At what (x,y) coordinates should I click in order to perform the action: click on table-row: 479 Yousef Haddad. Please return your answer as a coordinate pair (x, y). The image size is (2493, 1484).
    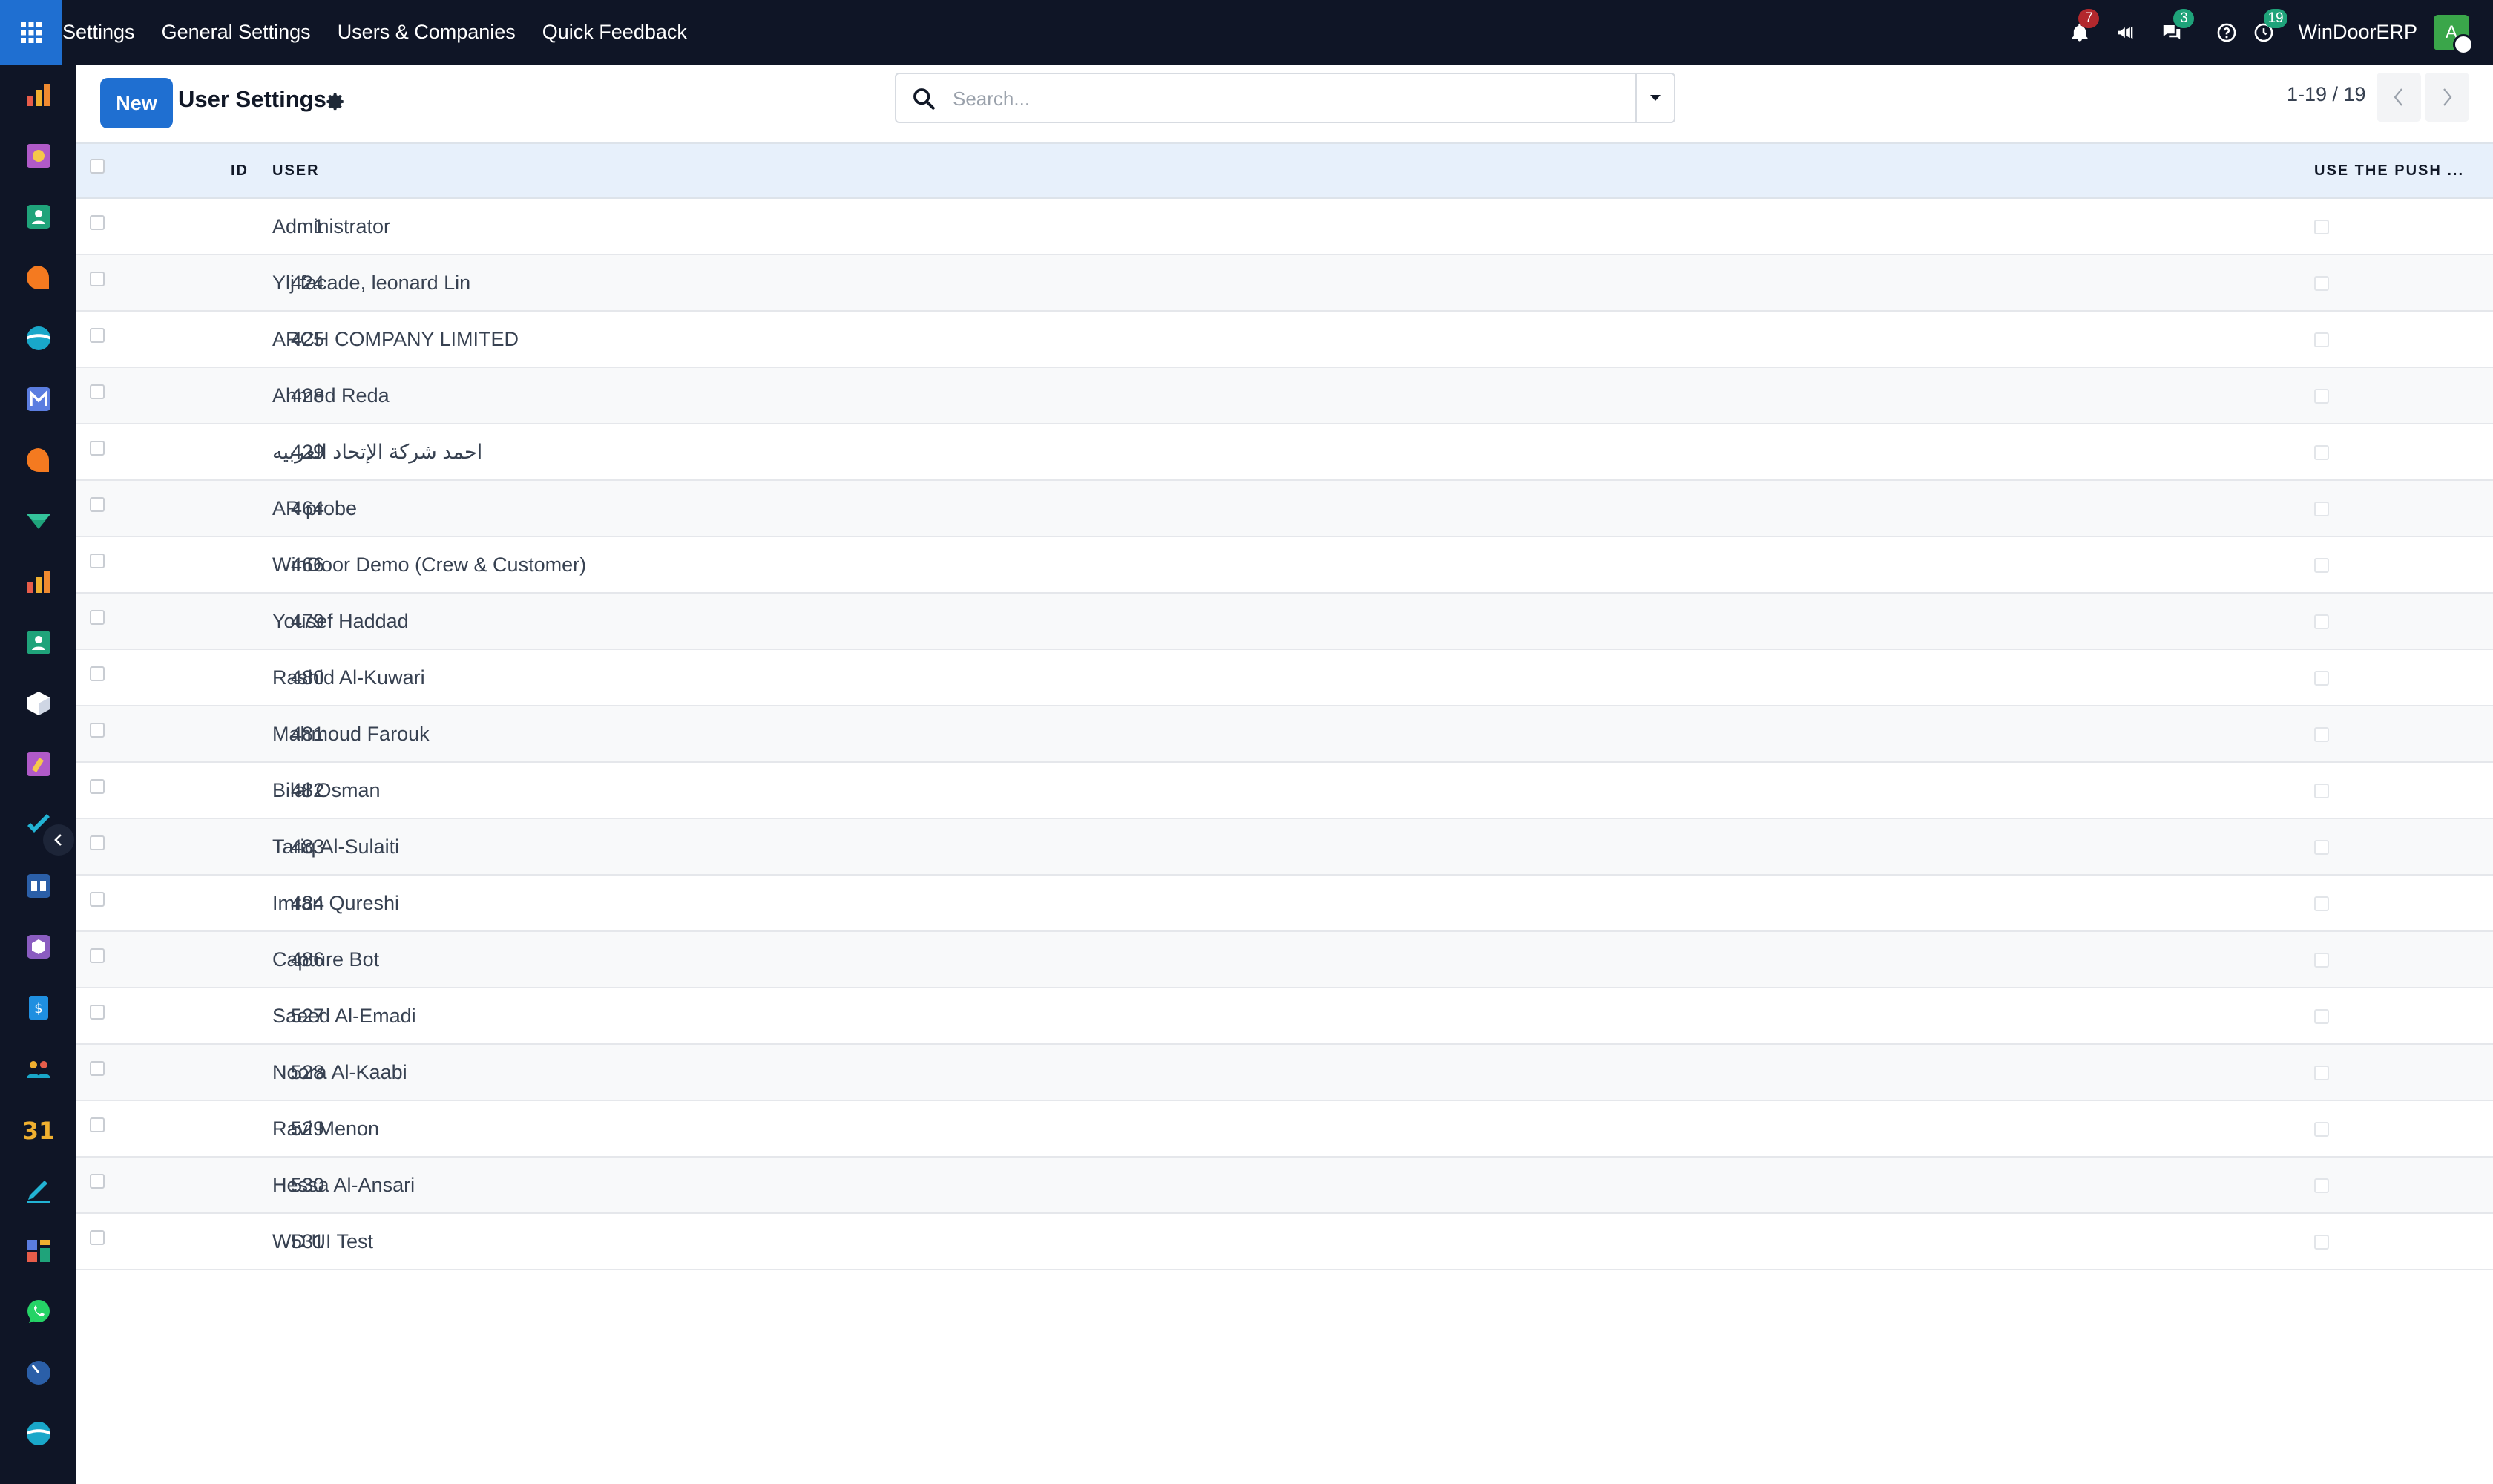
    Looking at the image, I should click on (1284, 622).